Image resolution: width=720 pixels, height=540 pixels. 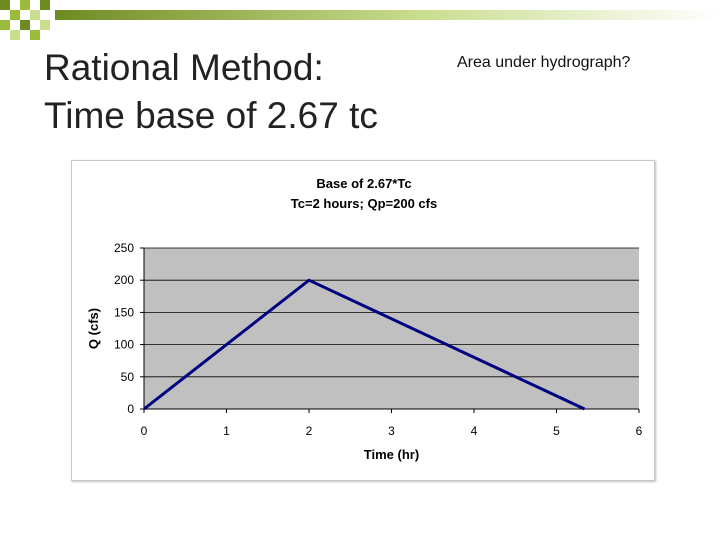 I want to click on y-axis-label: Q (cfs), so click(x=93, y=328).